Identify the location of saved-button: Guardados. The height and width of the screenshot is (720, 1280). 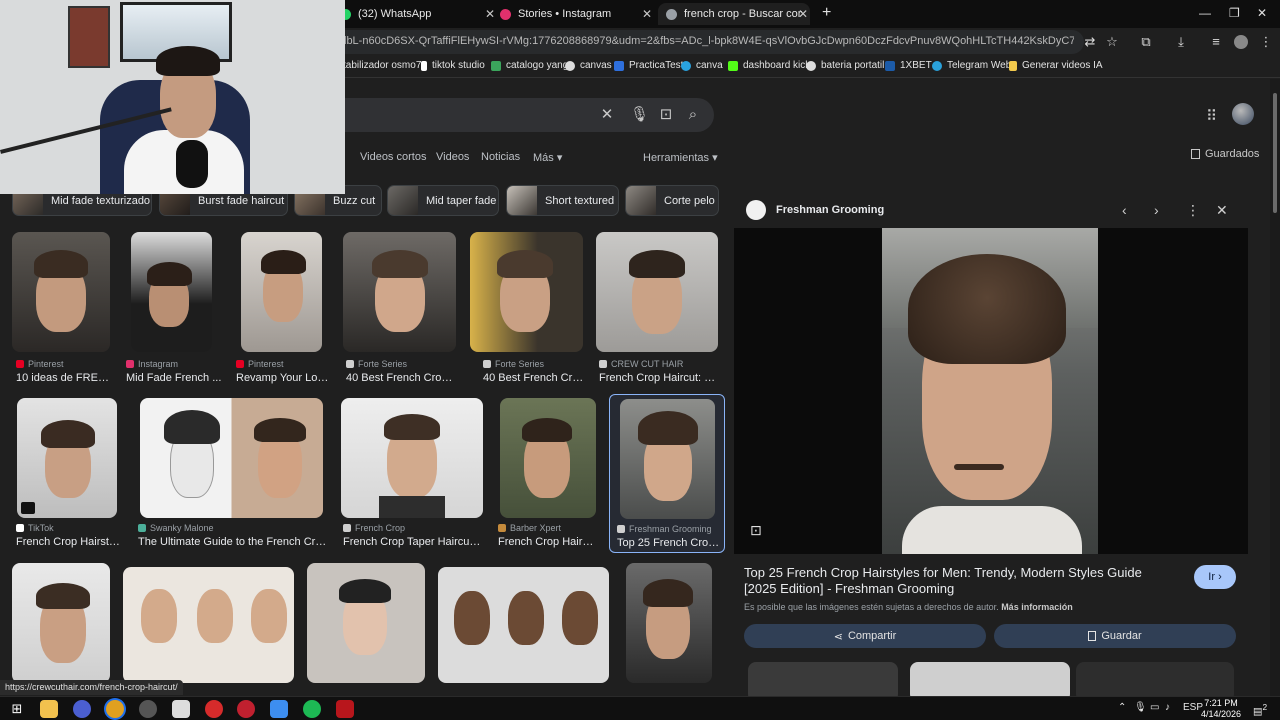
(1225, 154).